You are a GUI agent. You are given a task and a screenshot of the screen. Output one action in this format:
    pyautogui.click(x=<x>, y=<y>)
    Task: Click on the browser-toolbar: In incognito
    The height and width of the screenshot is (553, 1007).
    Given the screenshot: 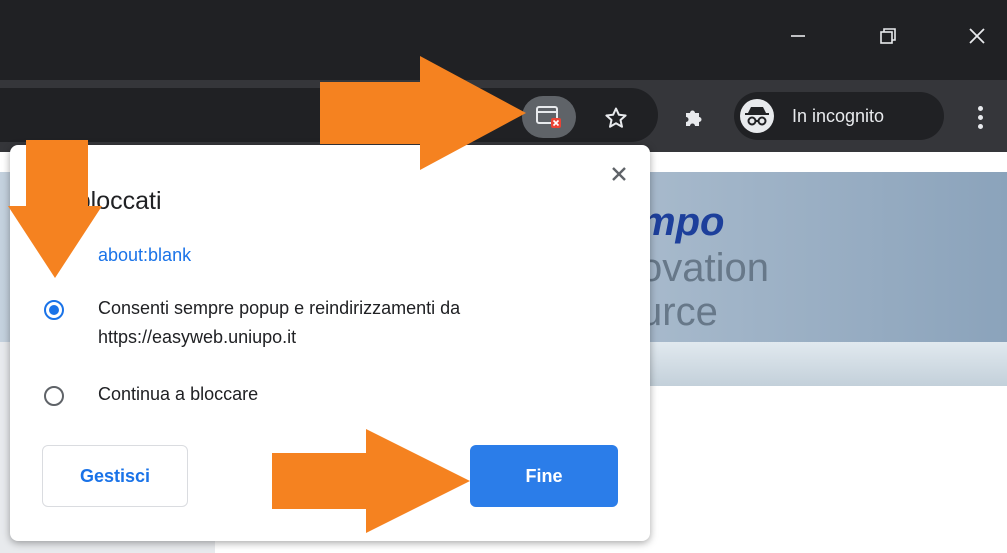 What is the action you would take?
    pyautogui.click(x=503, y=116)
    